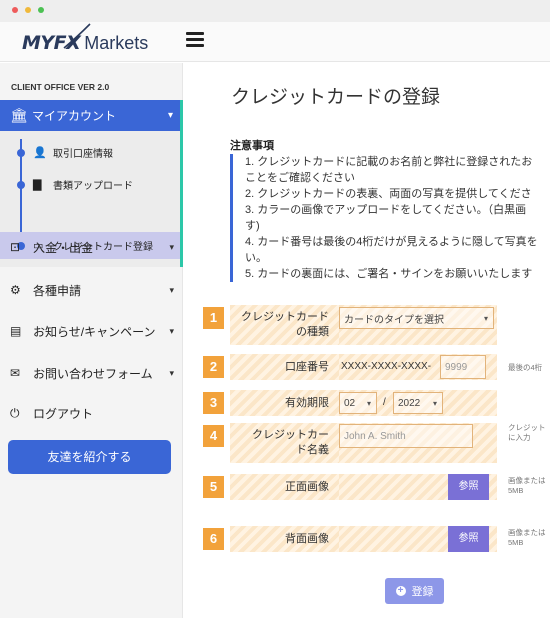  I want to click on gears-icon: ⚙, so click(15, 290).